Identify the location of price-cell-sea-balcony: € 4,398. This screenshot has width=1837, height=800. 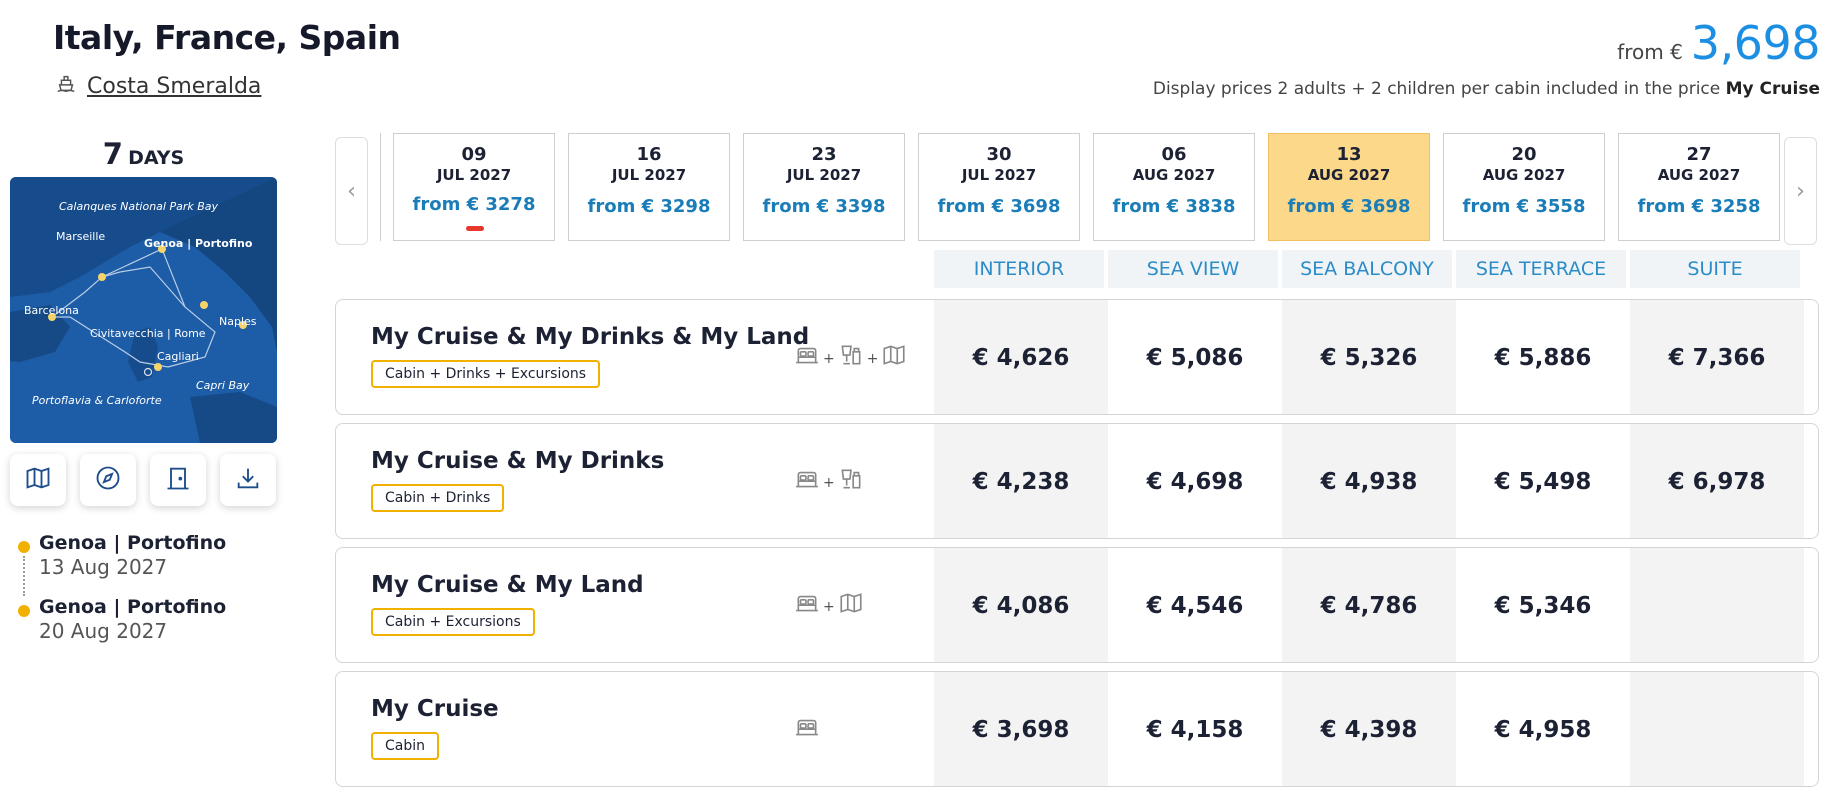
(1369, 729).